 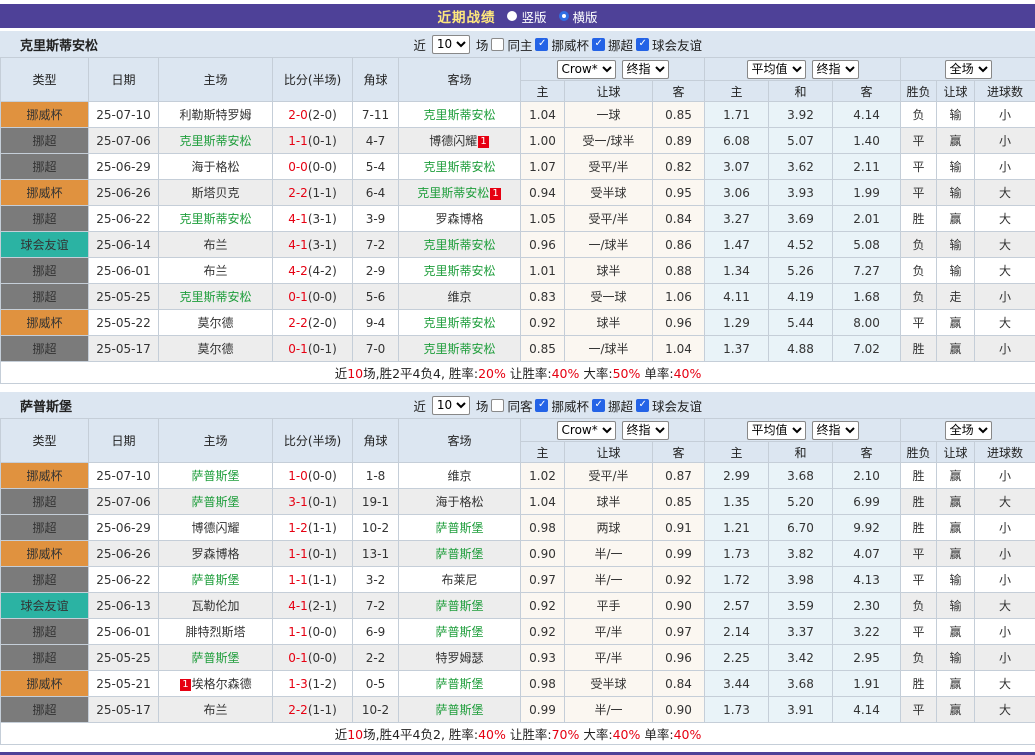 I want to click on avg-home: 1.35, so click(x=737, y=502).